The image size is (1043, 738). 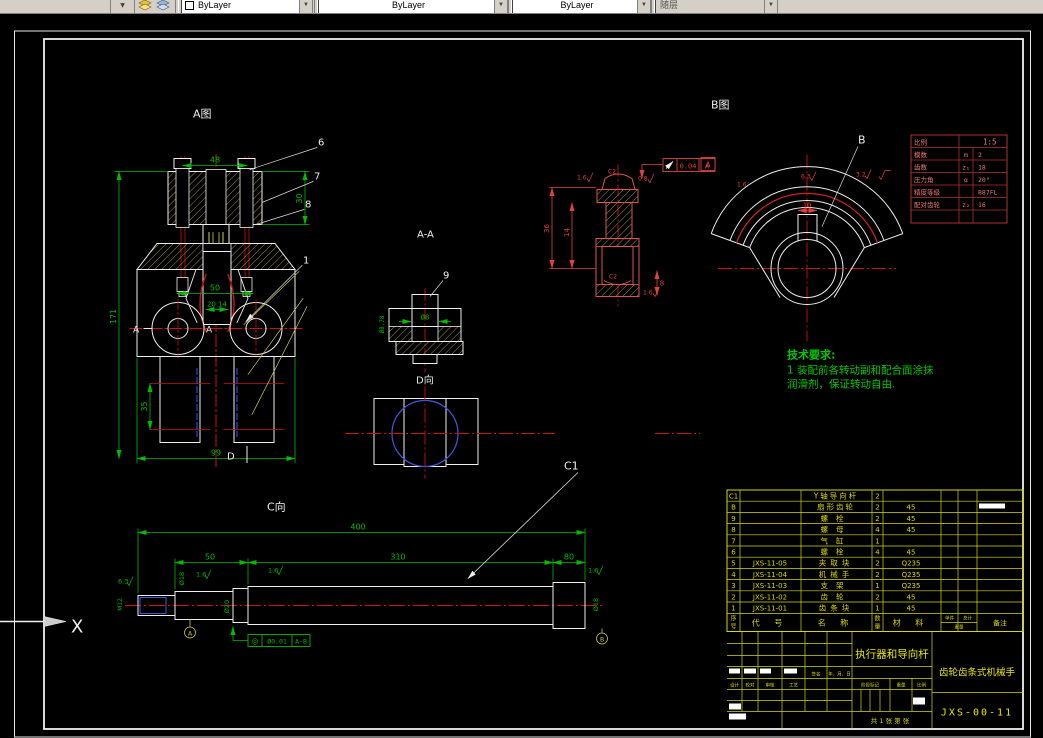 I want to click on surface-finish-icons, so click(x=850, y=175).